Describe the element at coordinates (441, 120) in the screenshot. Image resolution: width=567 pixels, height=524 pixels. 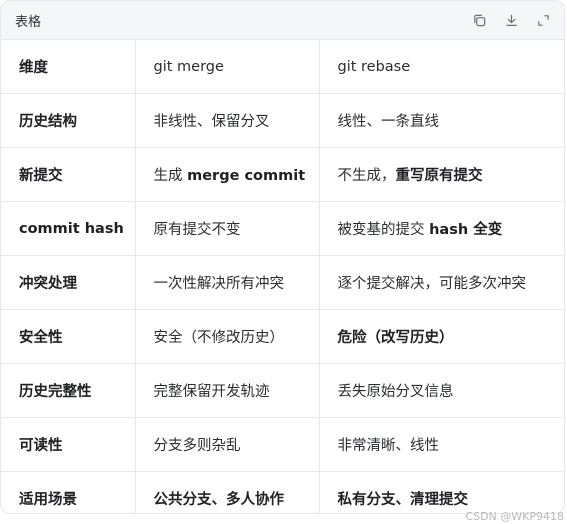
I see `rebase-cell: 线性、一条直线` at that location.